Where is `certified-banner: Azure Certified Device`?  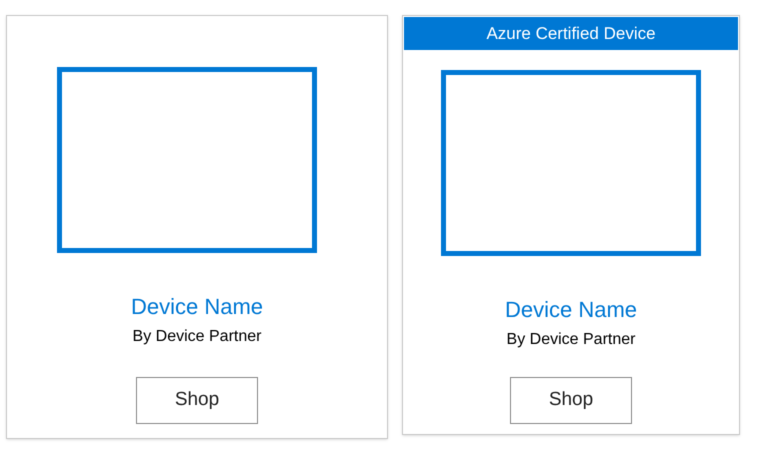
certified-banner: Azure Certified Device is located at coordinates (571, 33).